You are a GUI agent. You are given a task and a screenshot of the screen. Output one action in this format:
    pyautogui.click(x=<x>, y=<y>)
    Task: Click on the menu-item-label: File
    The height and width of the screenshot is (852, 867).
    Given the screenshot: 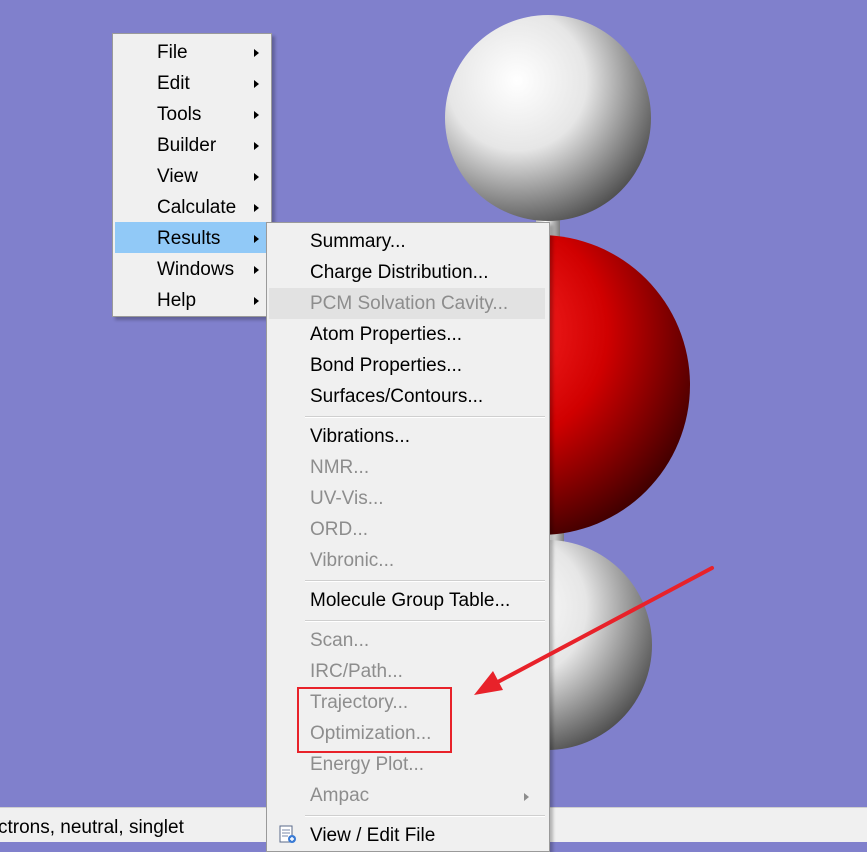 What is the action you would take?
    pyautogui.click(x=172, y=52)
    